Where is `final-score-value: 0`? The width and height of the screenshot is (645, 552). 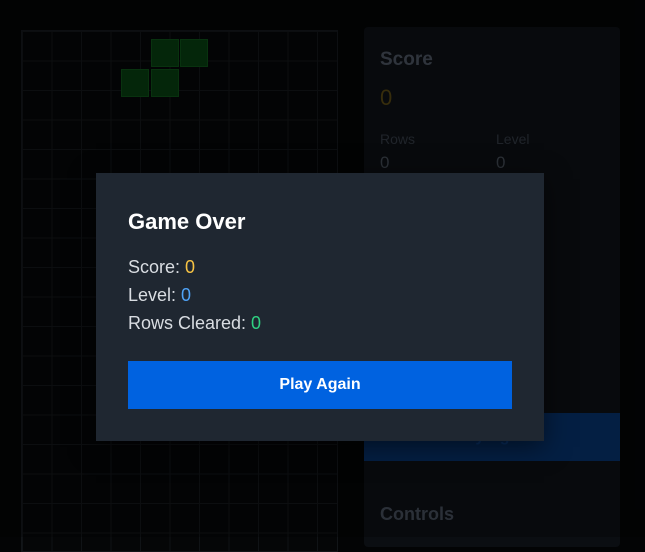 final-score-value: 0 is located at coordinates (190, 267).